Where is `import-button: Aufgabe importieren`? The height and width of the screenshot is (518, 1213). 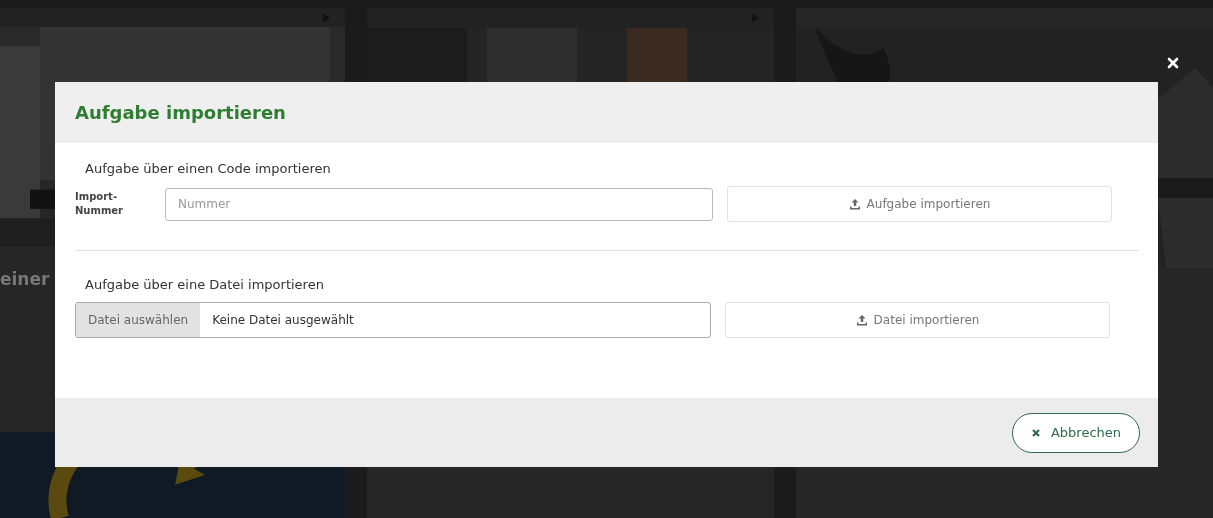 import-button: Aufgabe importieren is located at coordinates (919, 204).